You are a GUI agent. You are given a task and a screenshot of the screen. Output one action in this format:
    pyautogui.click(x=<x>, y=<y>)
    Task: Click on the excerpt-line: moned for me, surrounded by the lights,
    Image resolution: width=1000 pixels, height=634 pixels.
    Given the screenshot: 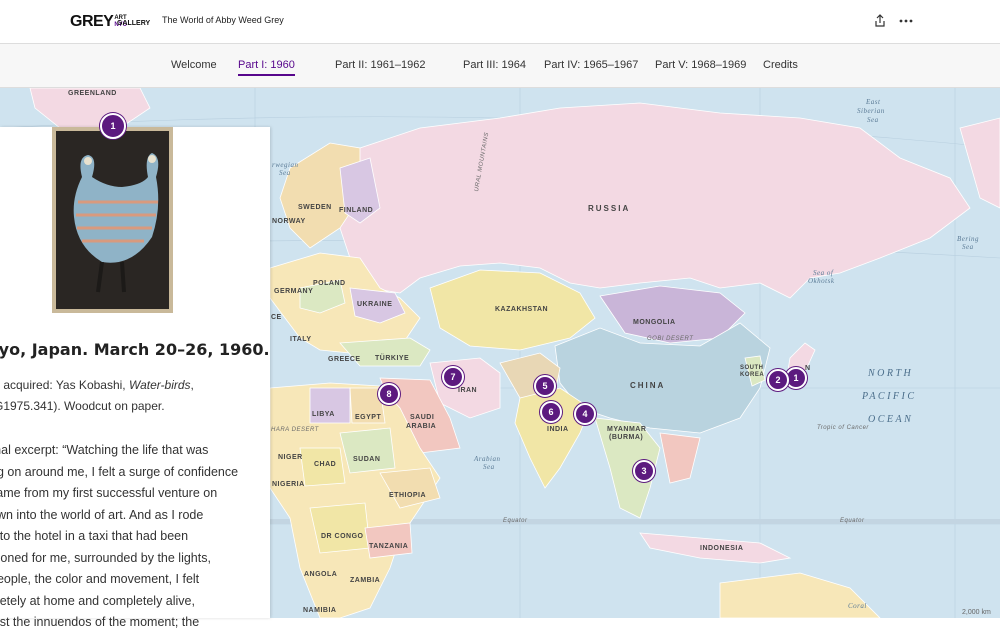 What is the action you would take?
    pyautogui.click(x=105, y=557)
    